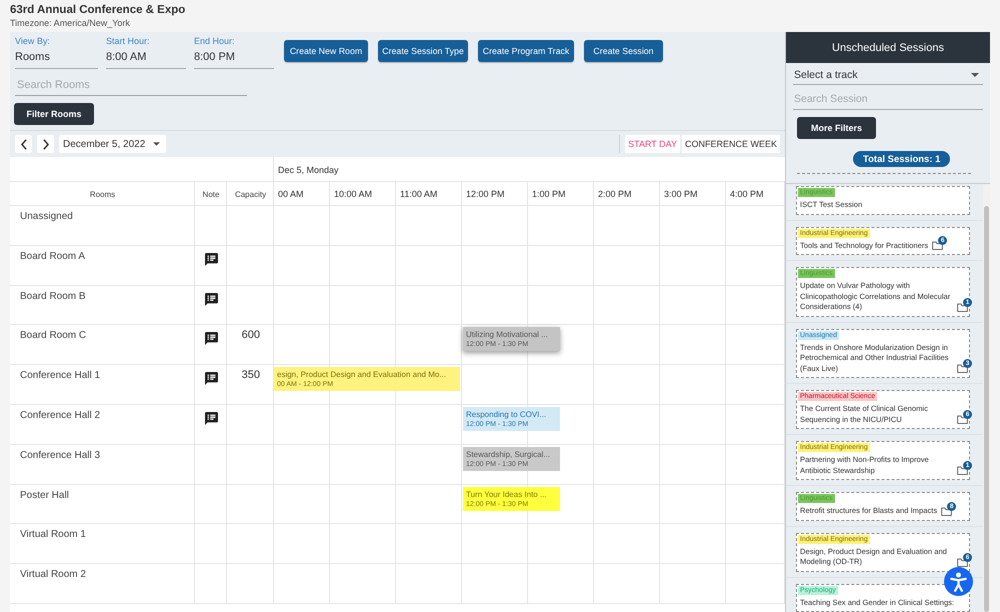 This screenshot has width=1000, height=612. What do you see at coordinates (623, 51) in the screenshot?
I see `create-button: Create Session` at bounding box center [623, 51].